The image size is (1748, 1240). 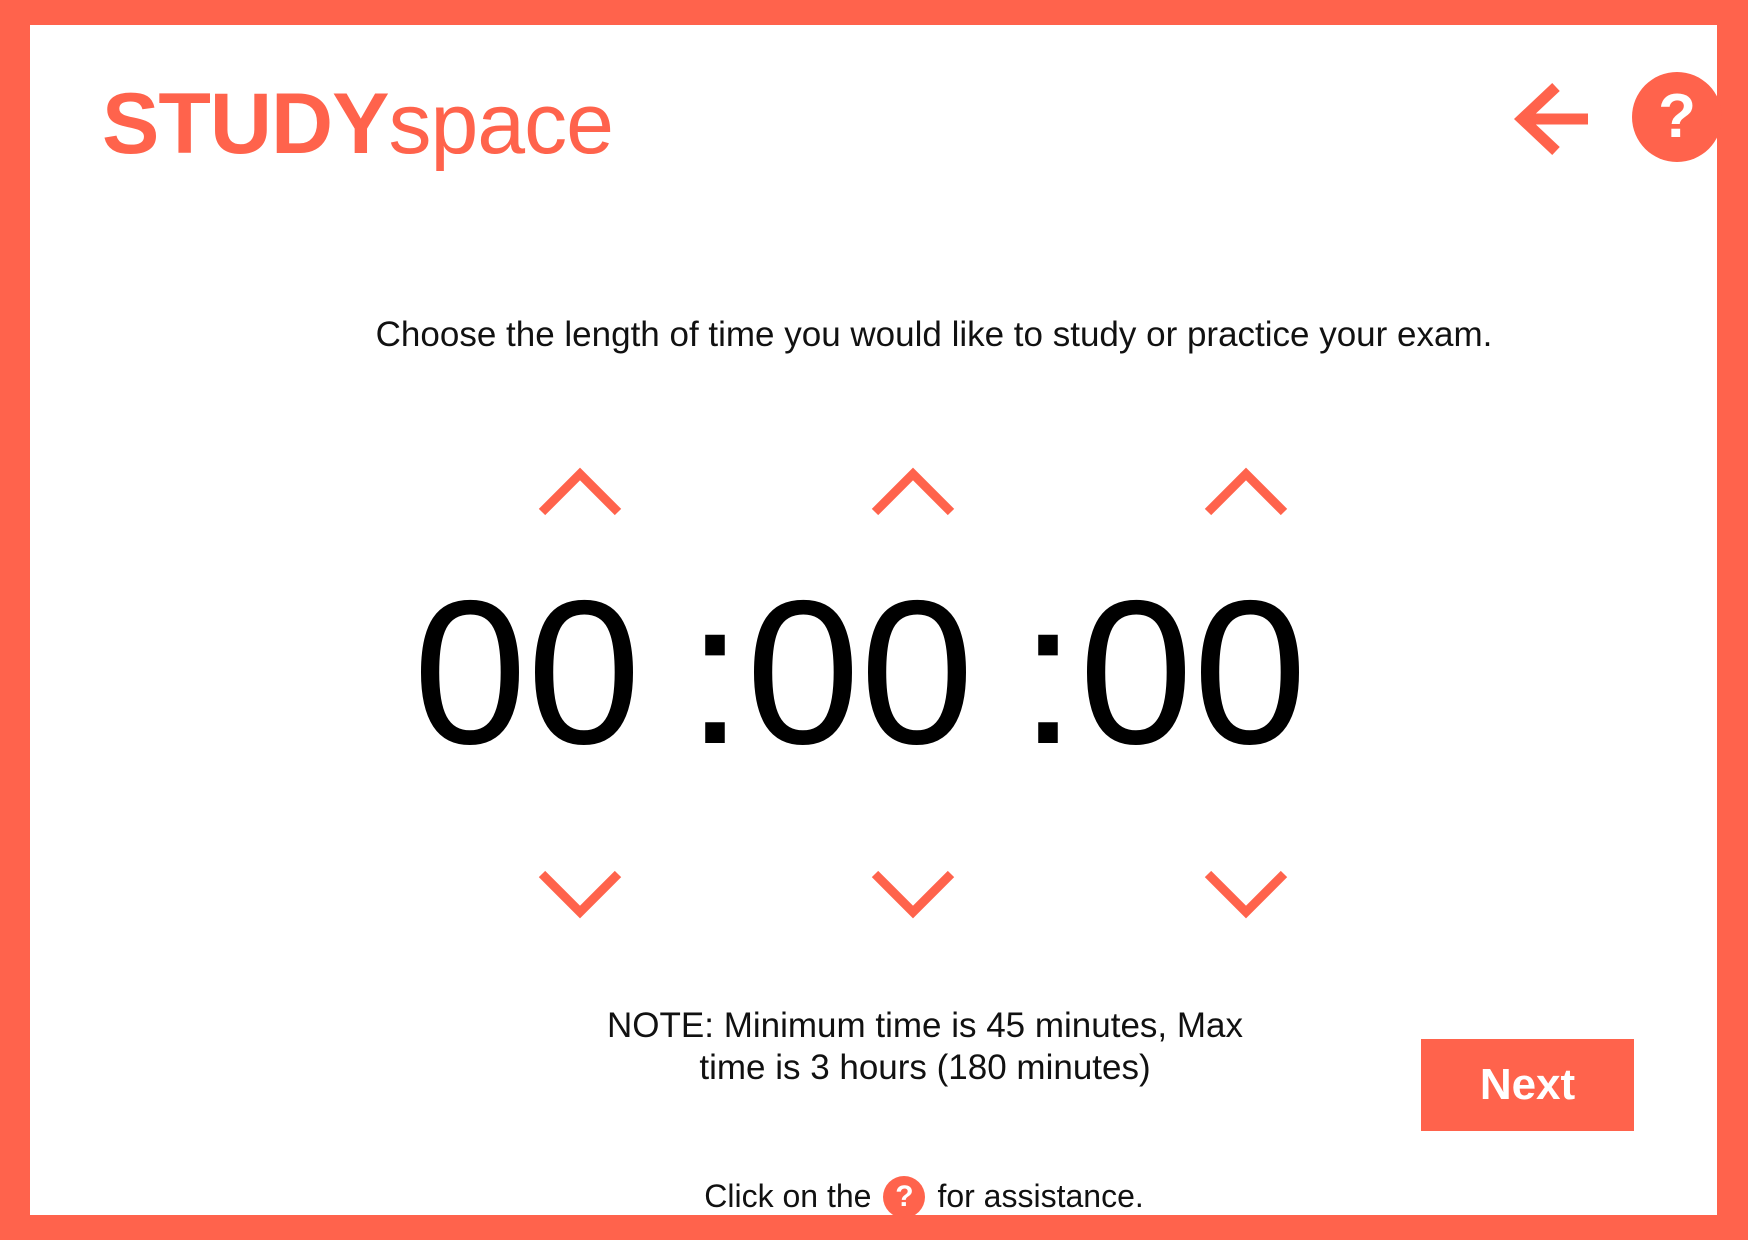 I want to click on minutes-up-button, so click(x=913, y=490).